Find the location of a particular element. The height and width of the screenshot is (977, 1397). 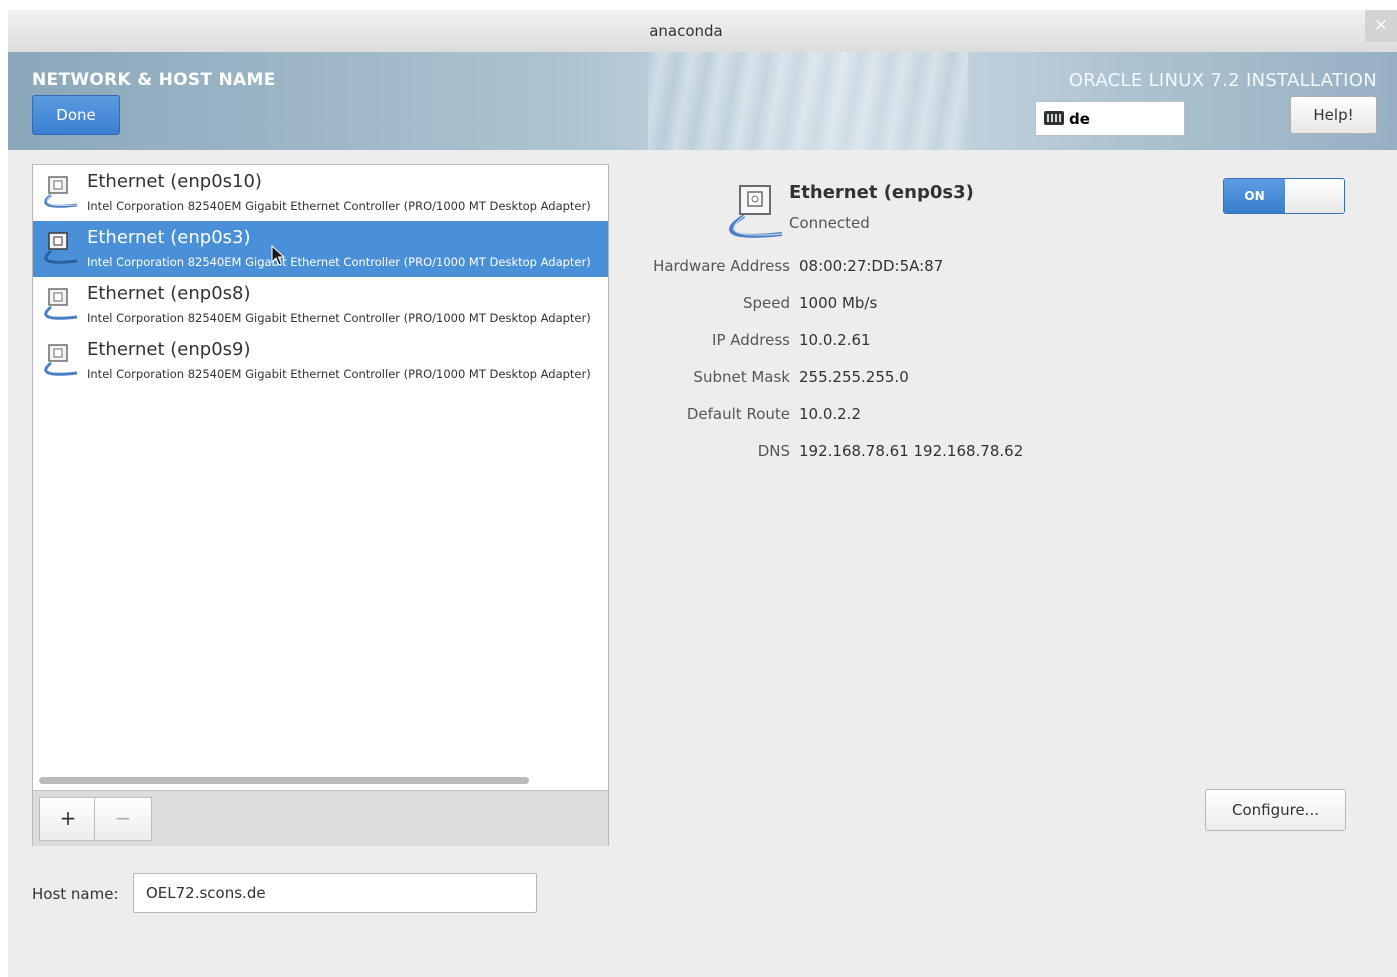

device-name: Ethernet (enp0s9) is located at coordinates (169, 349).